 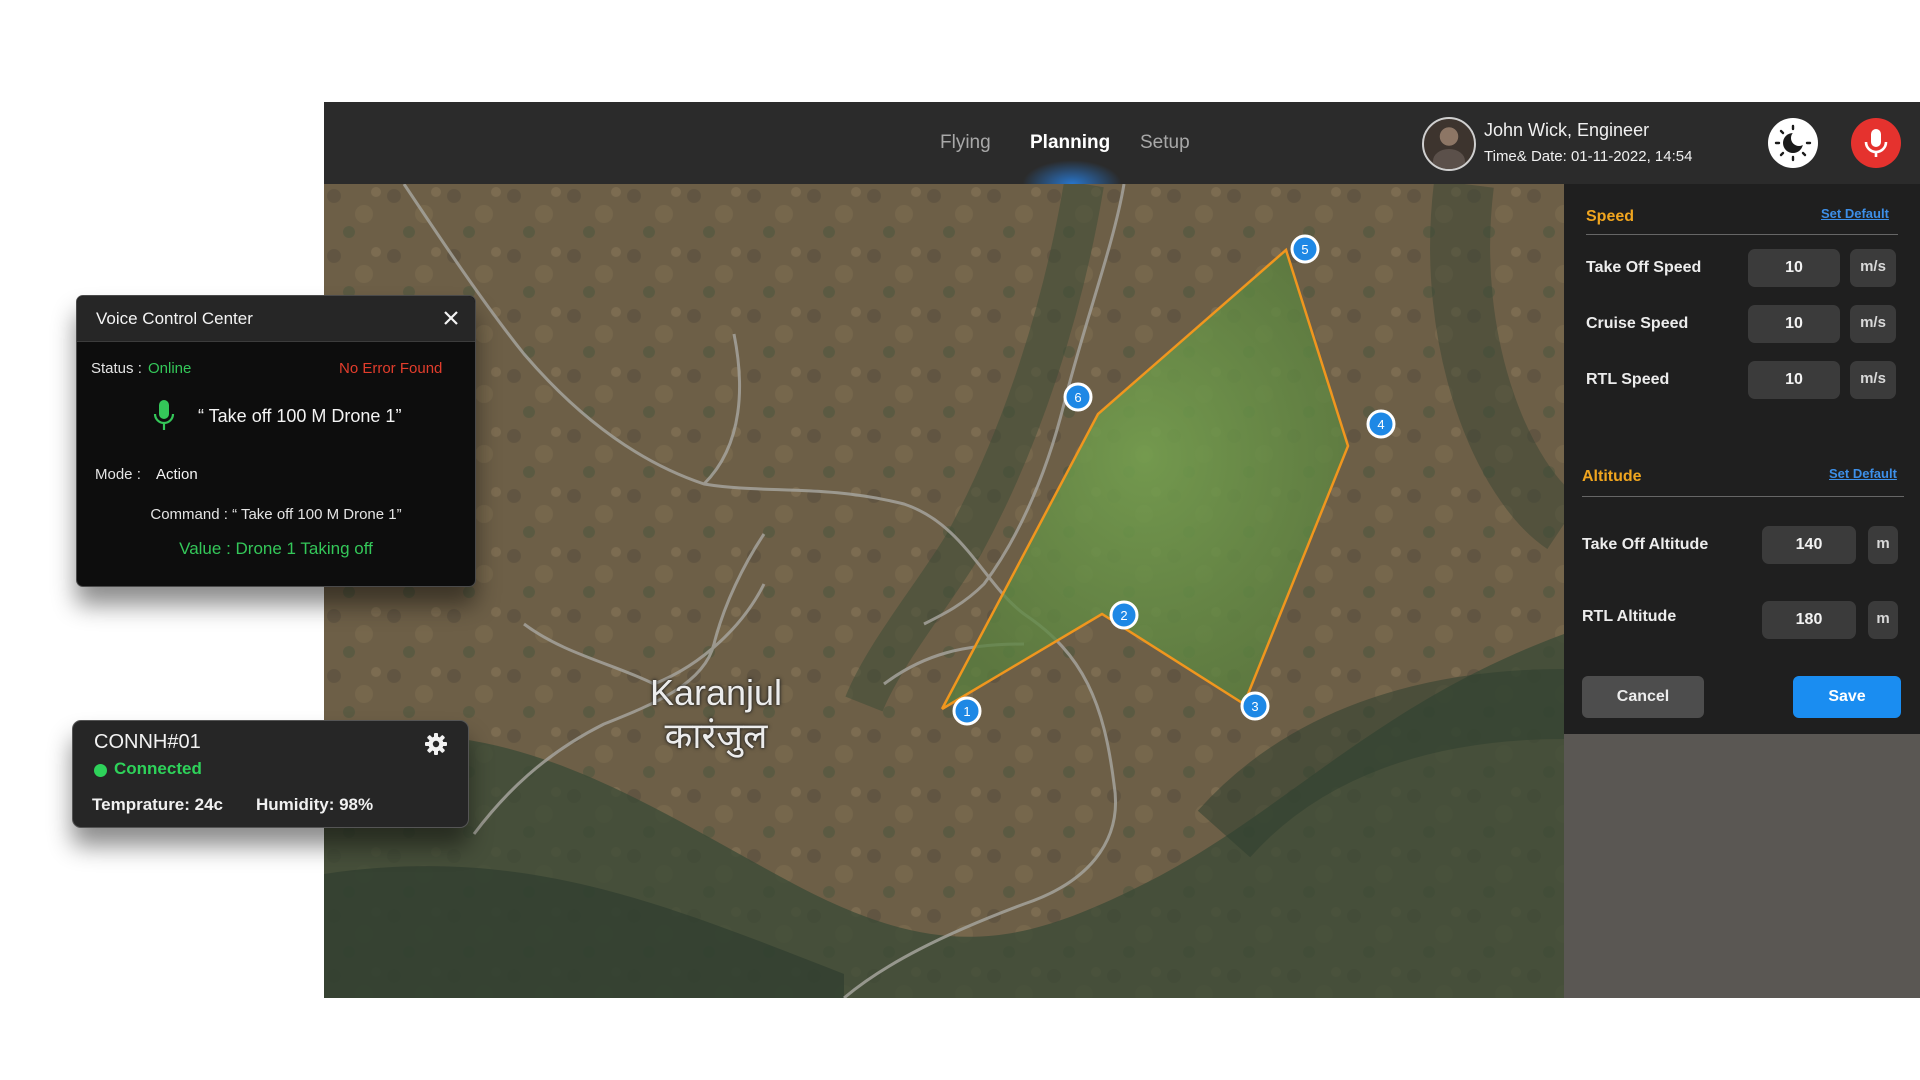 What do you see at coordinates (1610, 216) in the screenshot?
I see `speed-section-title: Speed` at bounding box center [1610, 216].